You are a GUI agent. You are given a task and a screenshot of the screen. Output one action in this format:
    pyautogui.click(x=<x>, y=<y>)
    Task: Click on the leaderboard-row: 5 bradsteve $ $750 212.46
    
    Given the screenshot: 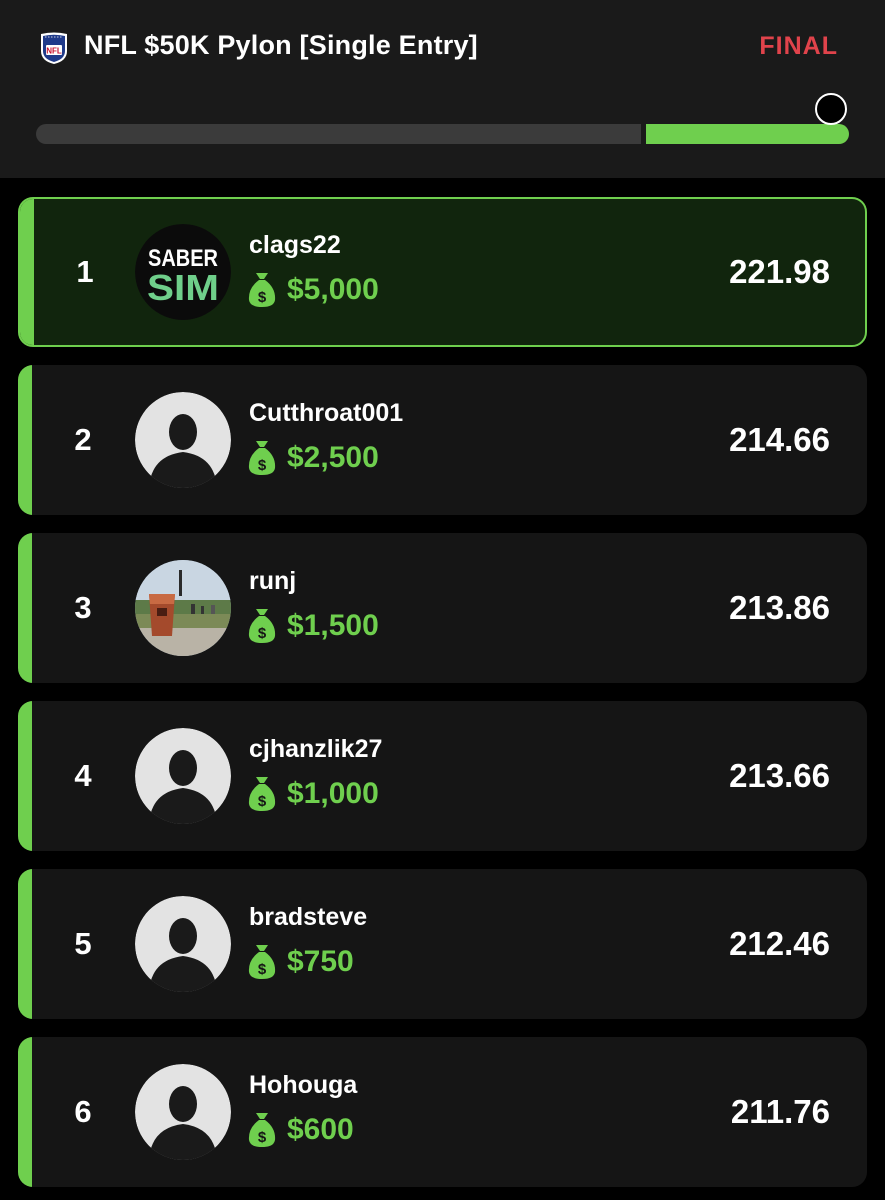 What is the action you would take?
    pyautogui.click(x=442, y=944)
    